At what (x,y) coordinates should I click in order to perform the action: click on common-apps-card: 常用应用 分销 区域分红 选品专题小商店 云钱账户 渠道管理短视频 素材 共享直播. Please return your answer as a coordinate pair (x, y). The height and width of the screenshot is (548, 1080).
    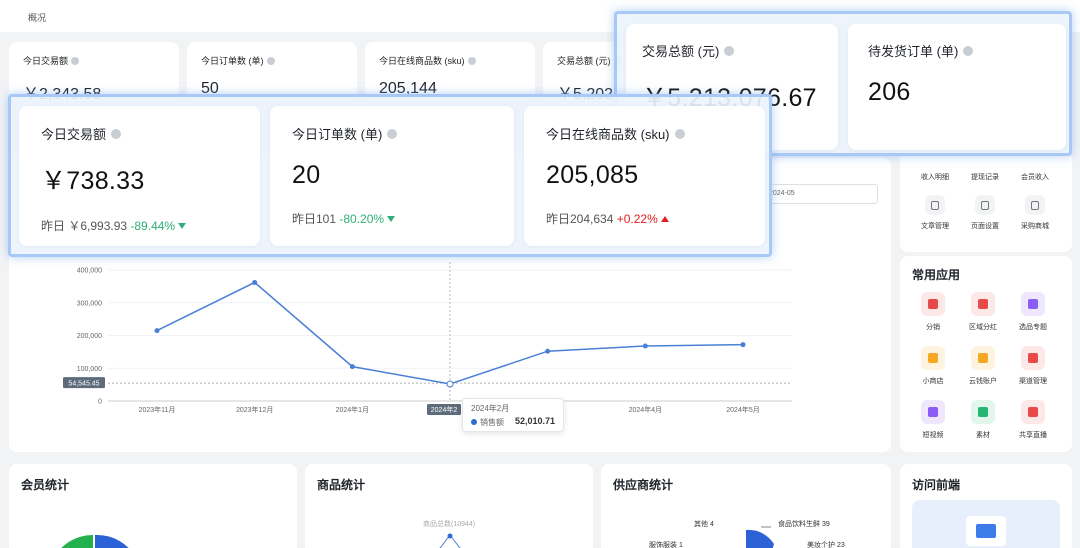
    Looking at the image, I should click on (986, 354).